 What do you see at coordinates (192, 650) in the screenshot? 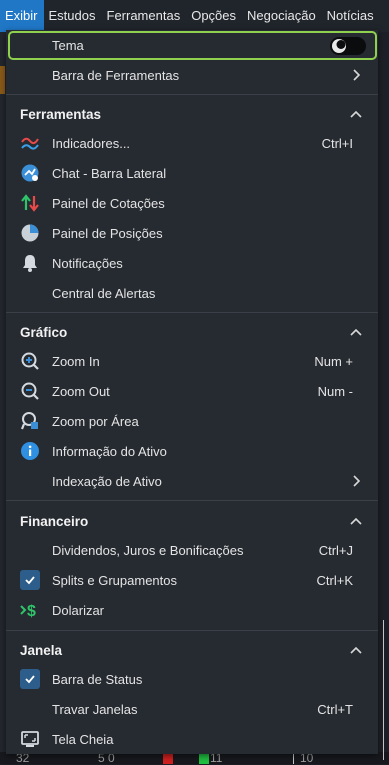
I see `section-header-janela: Janela` at bounding box center [192, 650].